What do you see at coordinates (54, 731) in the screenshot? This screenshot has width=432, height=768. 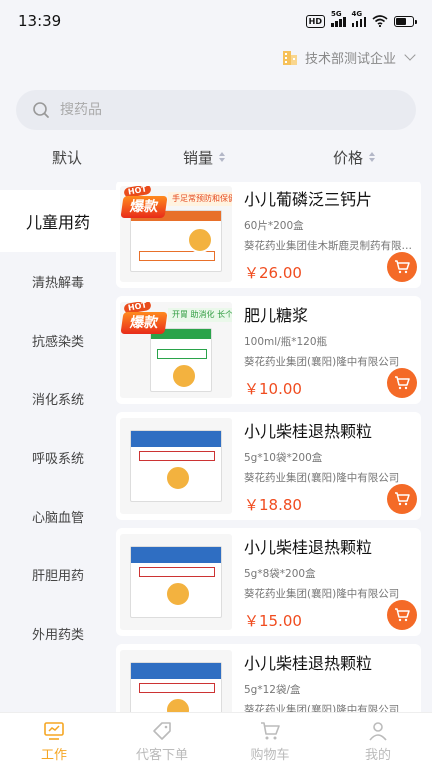 I see `work-icon` at bounding box center [54, 731].